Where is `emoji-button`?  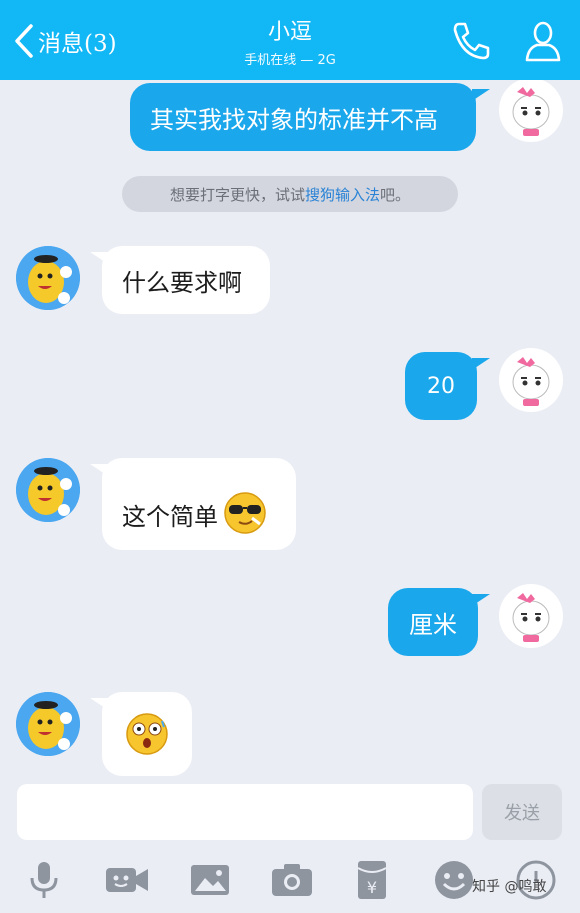 emoji-button is located at coordinates (454, 880).